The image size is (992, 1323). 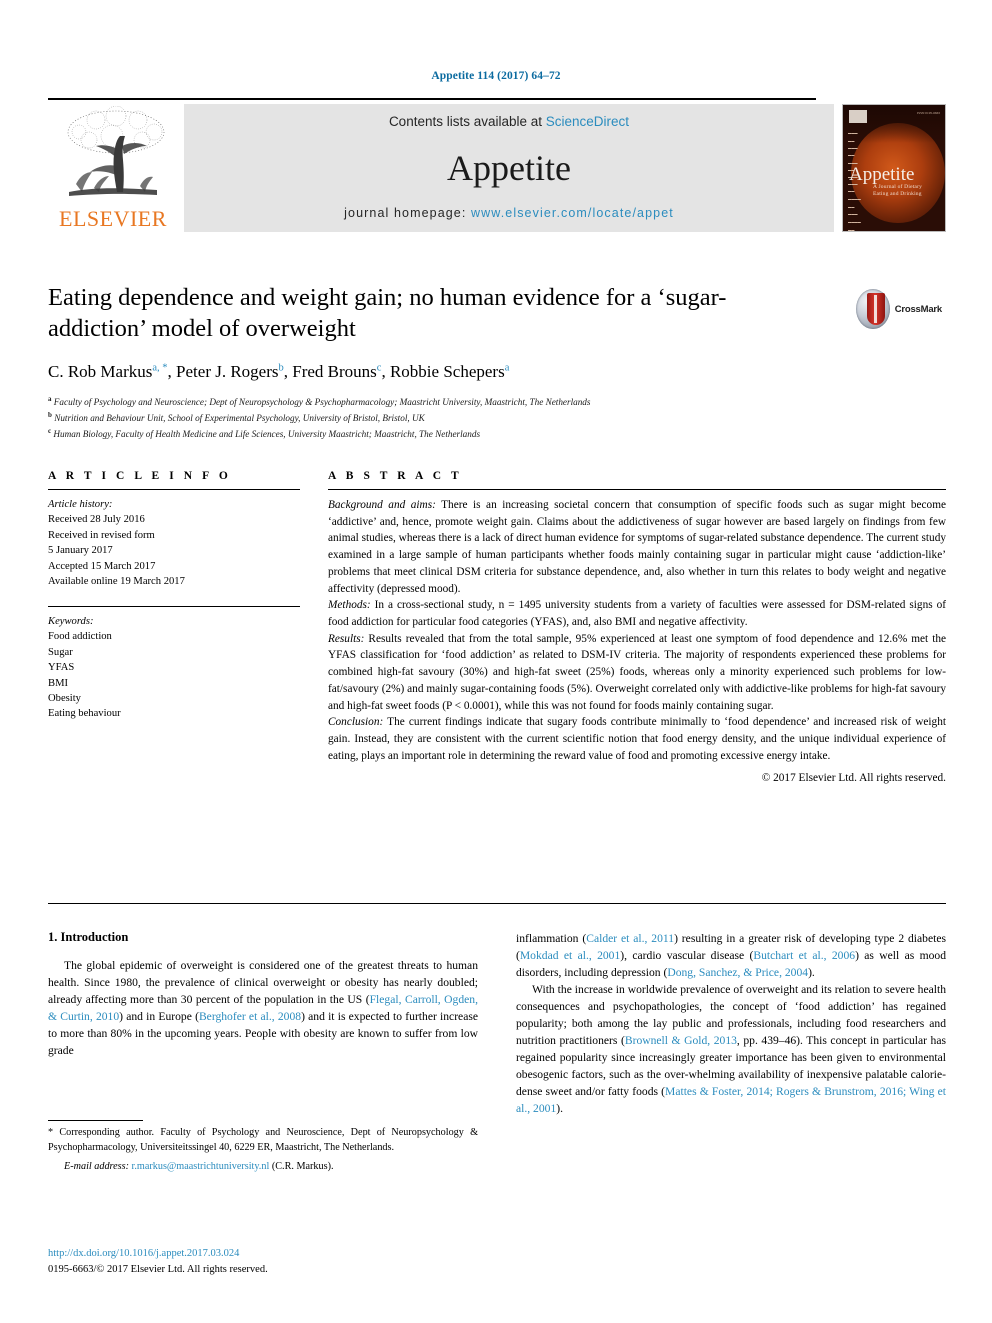 I want to click on abstract-methods-label: Methods:, so click(x=349, y=605).